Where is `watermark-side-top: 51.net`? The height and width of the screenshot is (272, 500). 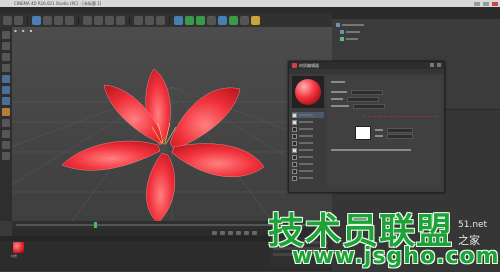
watermark-side-top: 51.net is located at coordinates (473, 225).